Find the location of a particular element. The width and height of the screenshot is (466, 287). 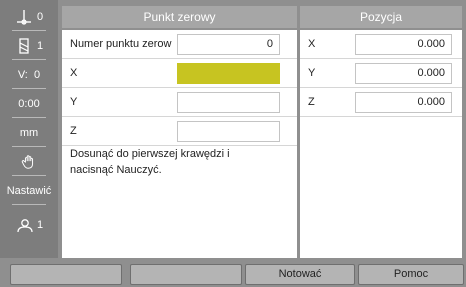

axis-icon is located at coordinates (23, 17).